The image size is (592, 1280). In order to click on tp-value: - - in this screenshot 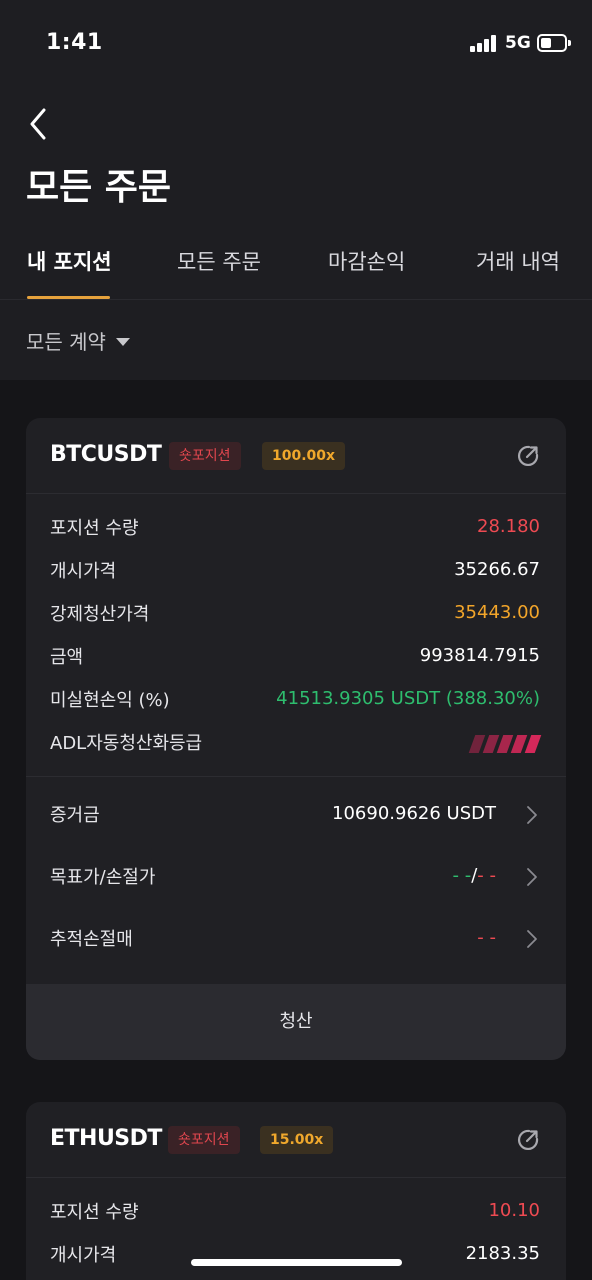, I will do `click(462, 875)`.